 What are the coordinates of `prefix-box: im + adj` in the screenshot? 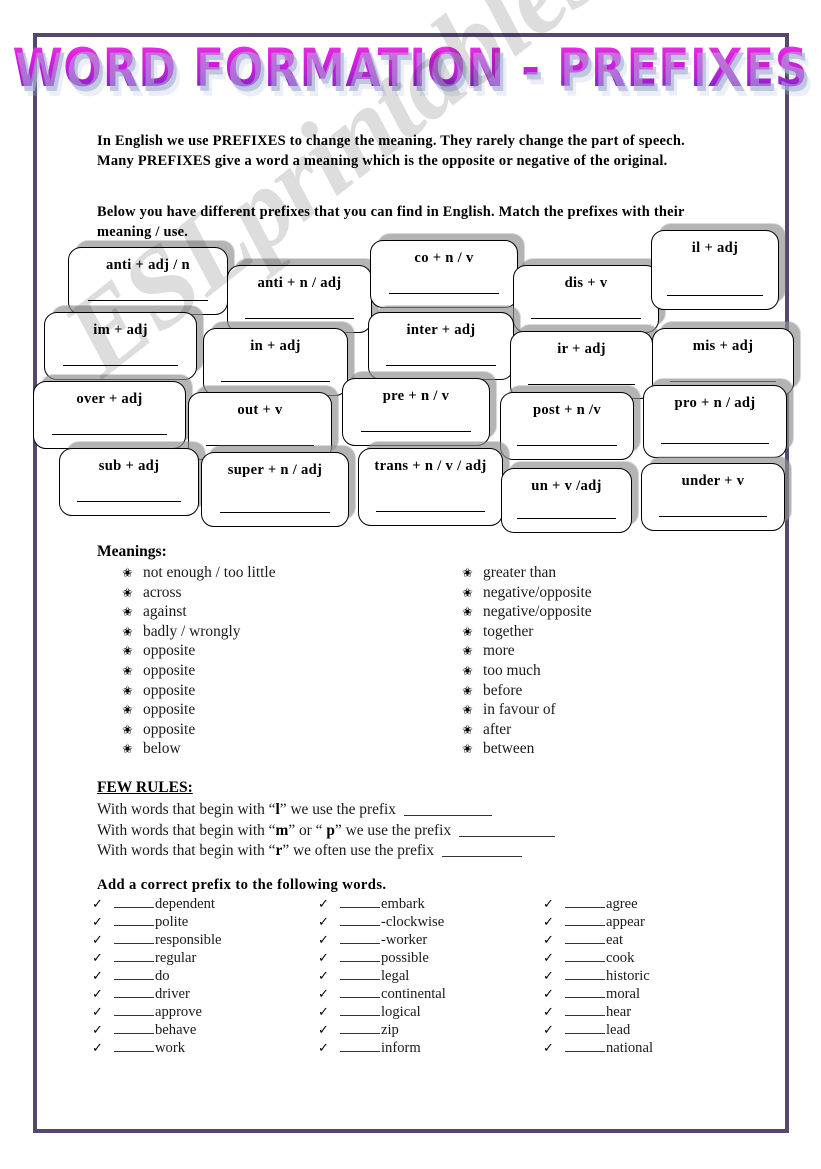 It's located at (120, 346).